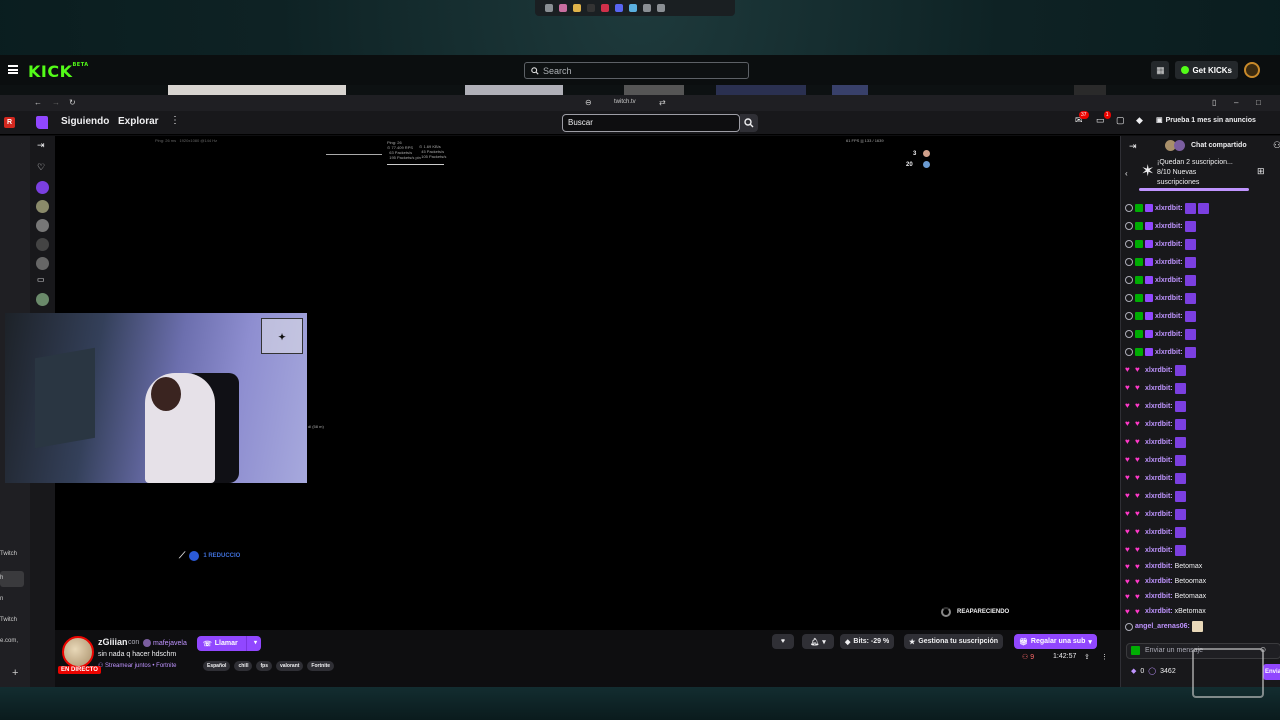 The image size is (1280, 720). Describe the element at coordinates (588, 102) in the screenshot. I see `link-icon: ⊖` at that location.